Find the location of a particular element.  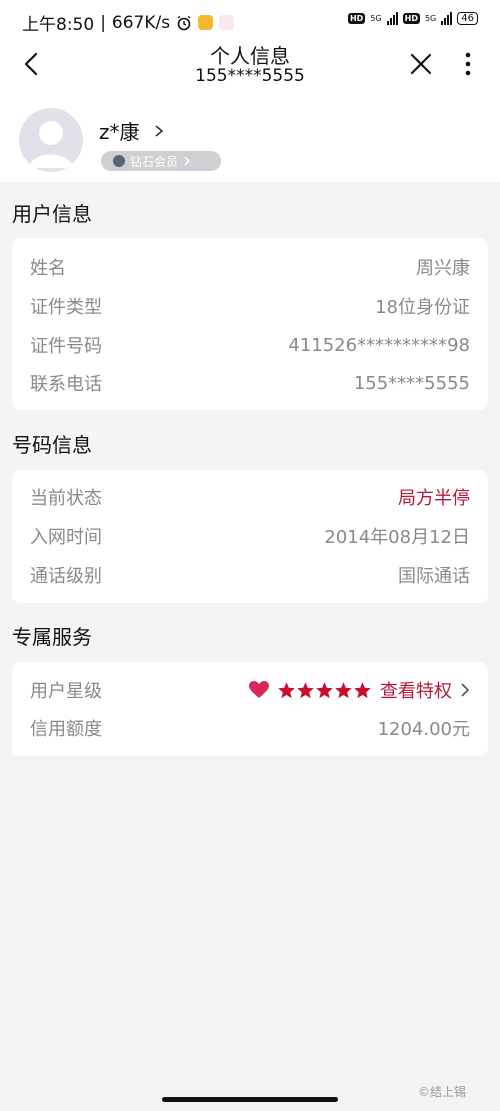

exclusive-service-title: 专属服务 is located at coordinates (52, 637).